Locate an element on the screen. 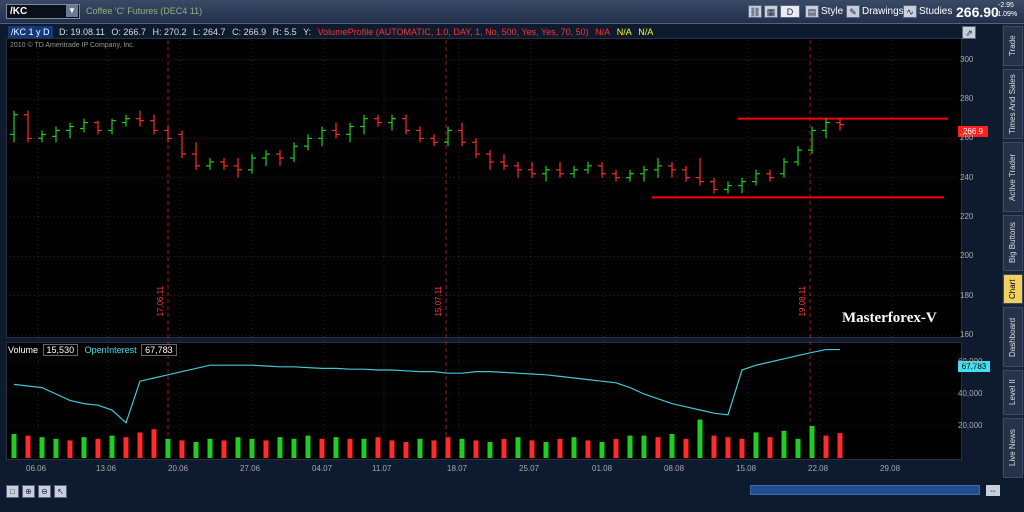 The height and width of the screenshot is (512, 1024). scroll-right-icon: ⇔ is located at coordinates (993, 490).